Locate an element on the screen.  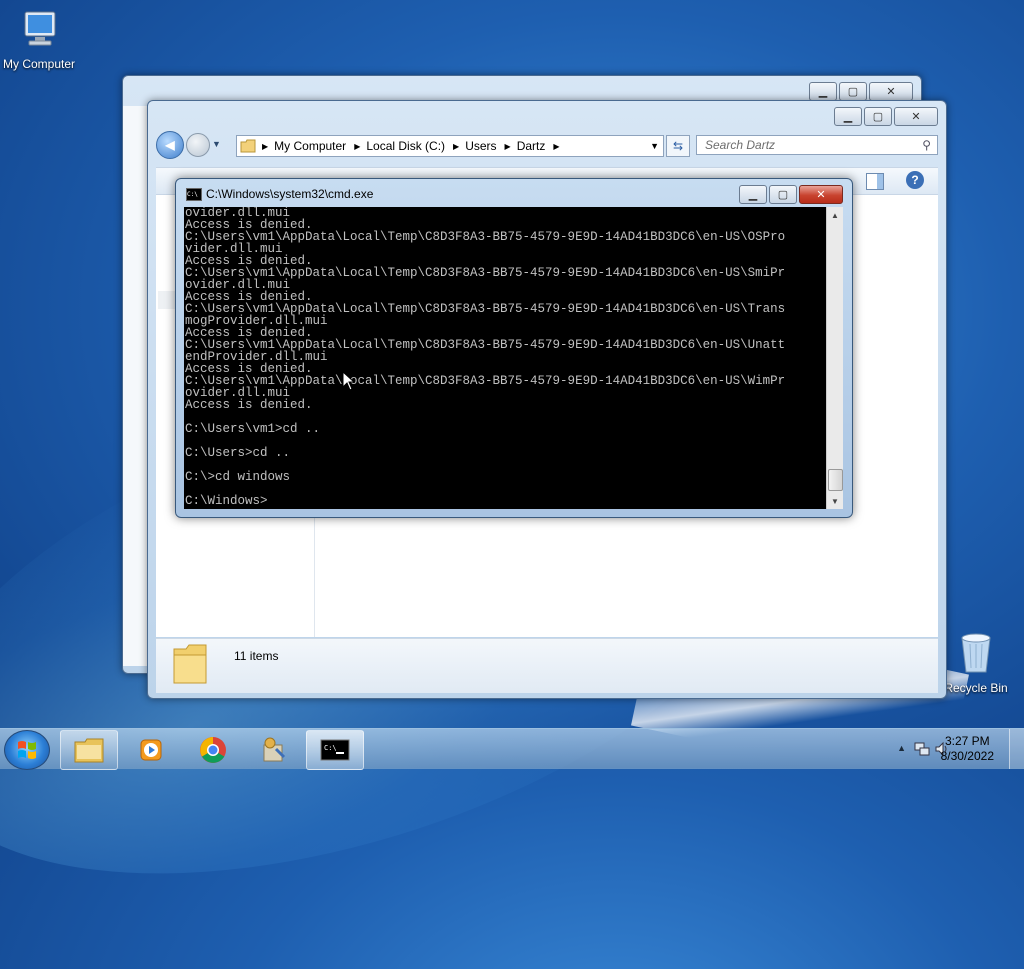
network-icon is located at coordinates (922, 749).